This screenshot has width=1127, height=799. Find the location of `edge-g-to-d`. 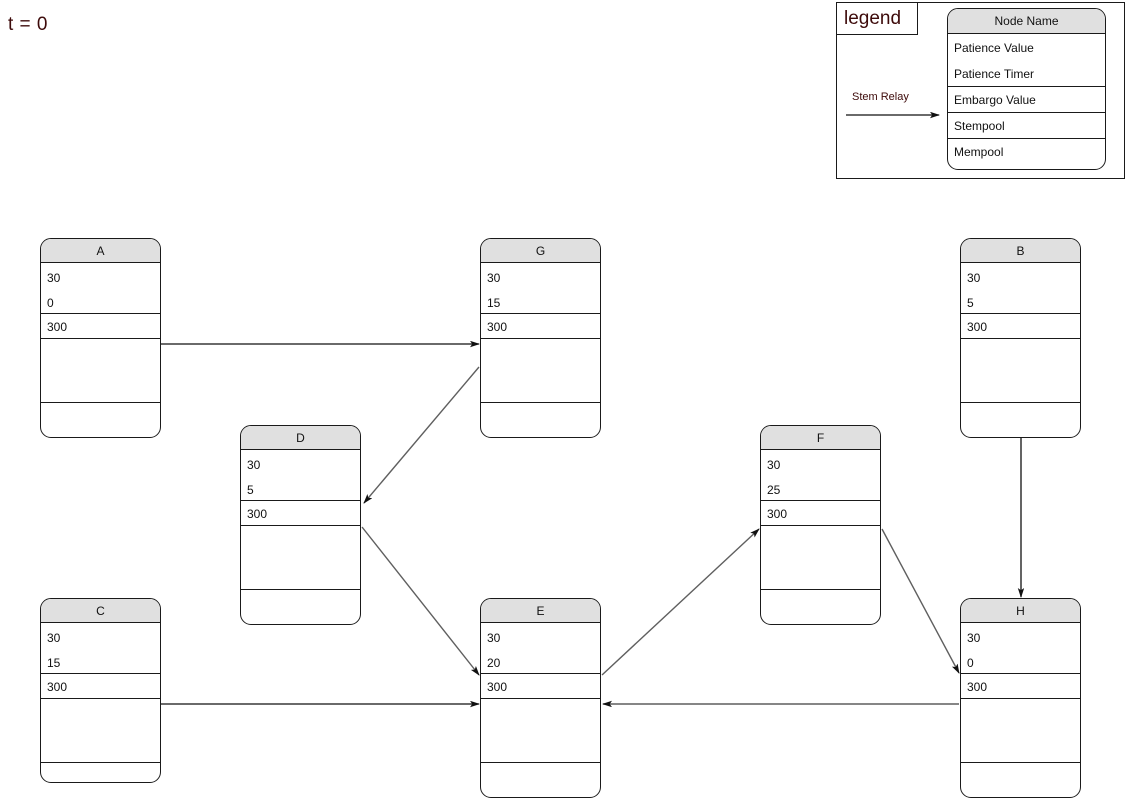

edge-g-to-d is located at coordinates (421, 435).